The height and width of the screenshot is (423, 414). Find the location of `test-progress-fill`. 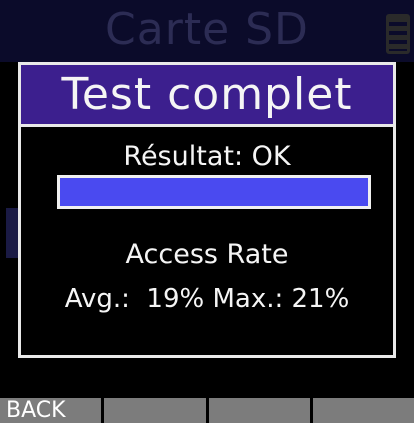

test-progress-fill is located at coordinates (214, 192).